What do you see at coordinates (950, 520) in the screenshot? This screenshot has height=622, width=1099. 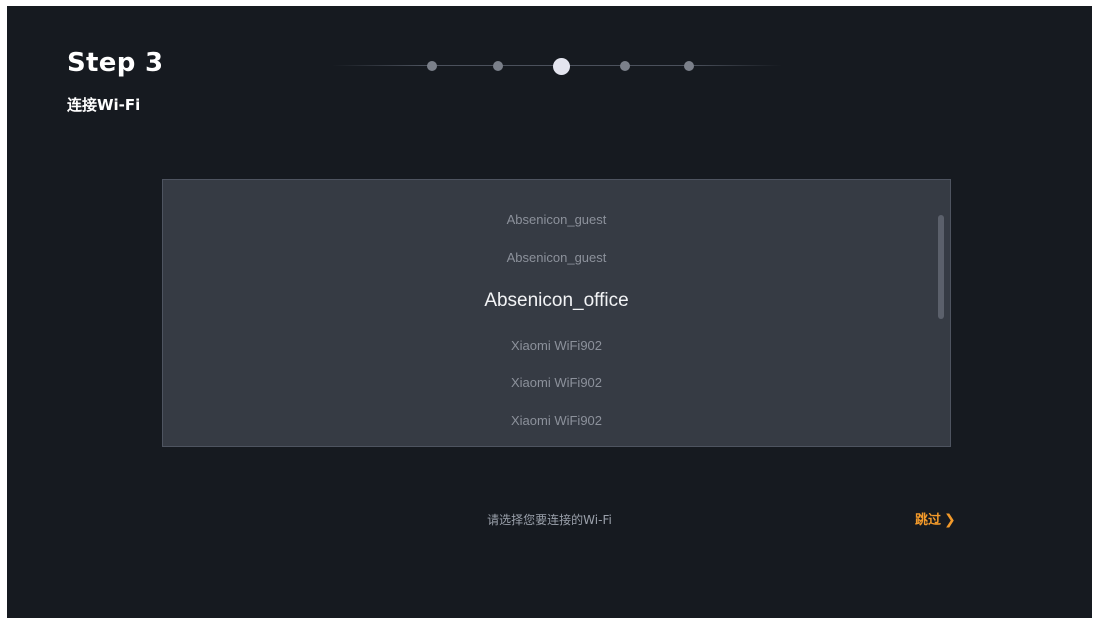 I see `chevron-right-icon: ❯` at bounding box center [950, 520].